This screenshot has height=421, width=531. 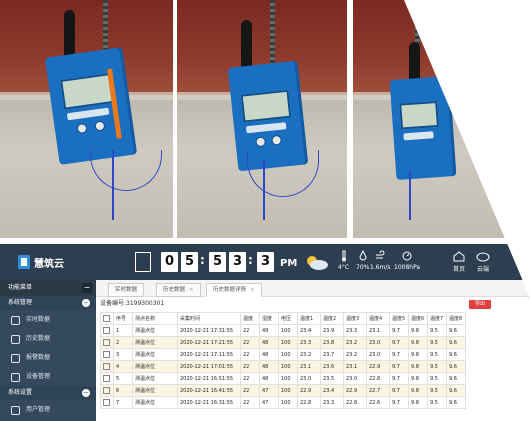 I want to click on tab-history: 历史数据 ×, so click(x=178, y=290).